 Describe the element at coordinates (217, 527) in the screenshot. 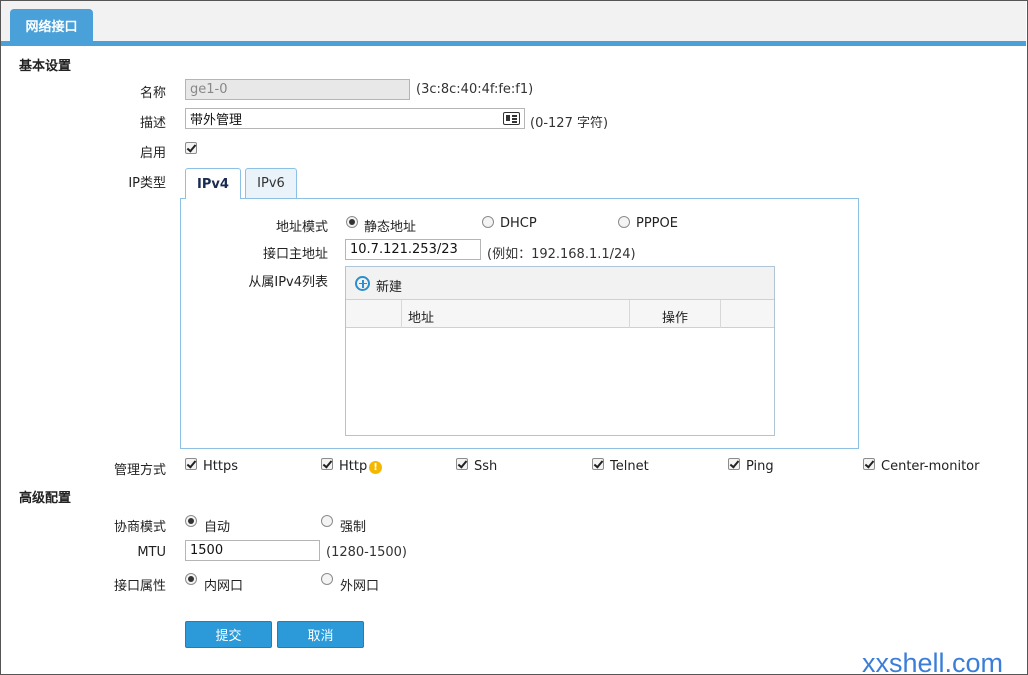

I see `negotiation-auto-label: 自动` at that location.